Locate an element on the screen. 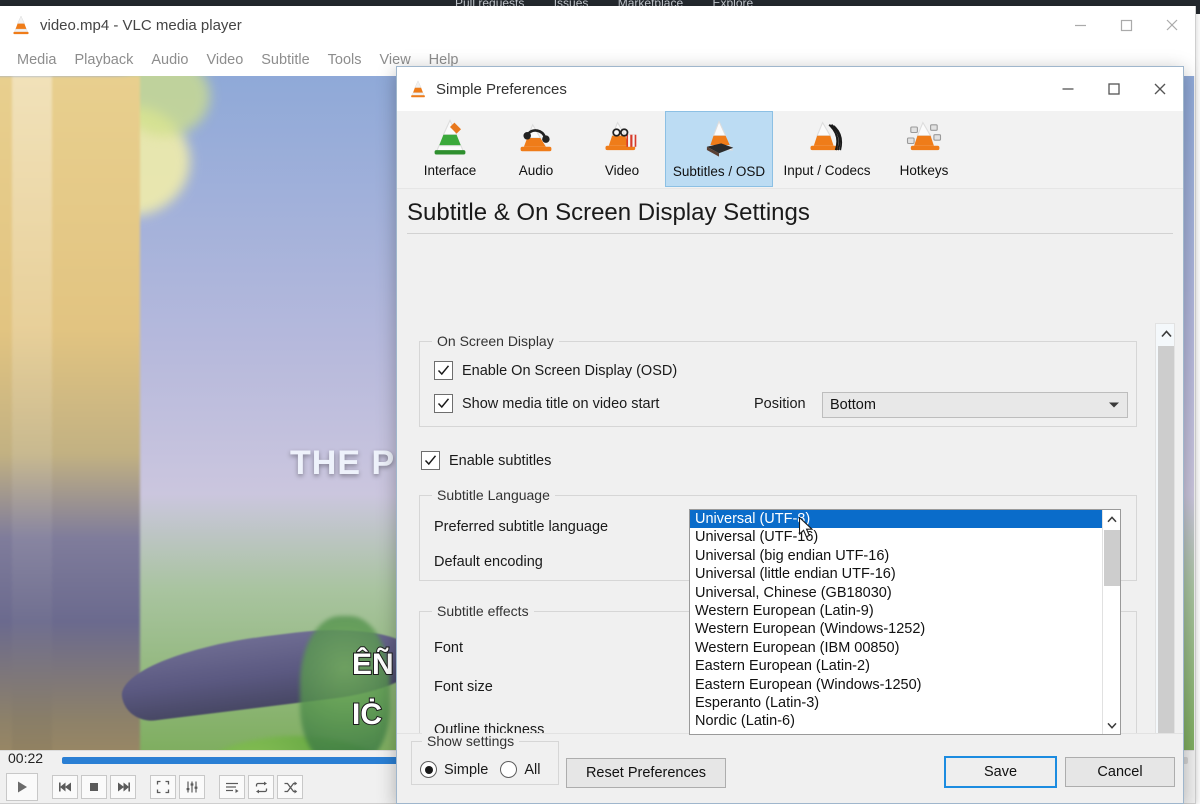  preferred-subtitle-language-label: Preferred subtitle language is located at coordinates (521, 527).